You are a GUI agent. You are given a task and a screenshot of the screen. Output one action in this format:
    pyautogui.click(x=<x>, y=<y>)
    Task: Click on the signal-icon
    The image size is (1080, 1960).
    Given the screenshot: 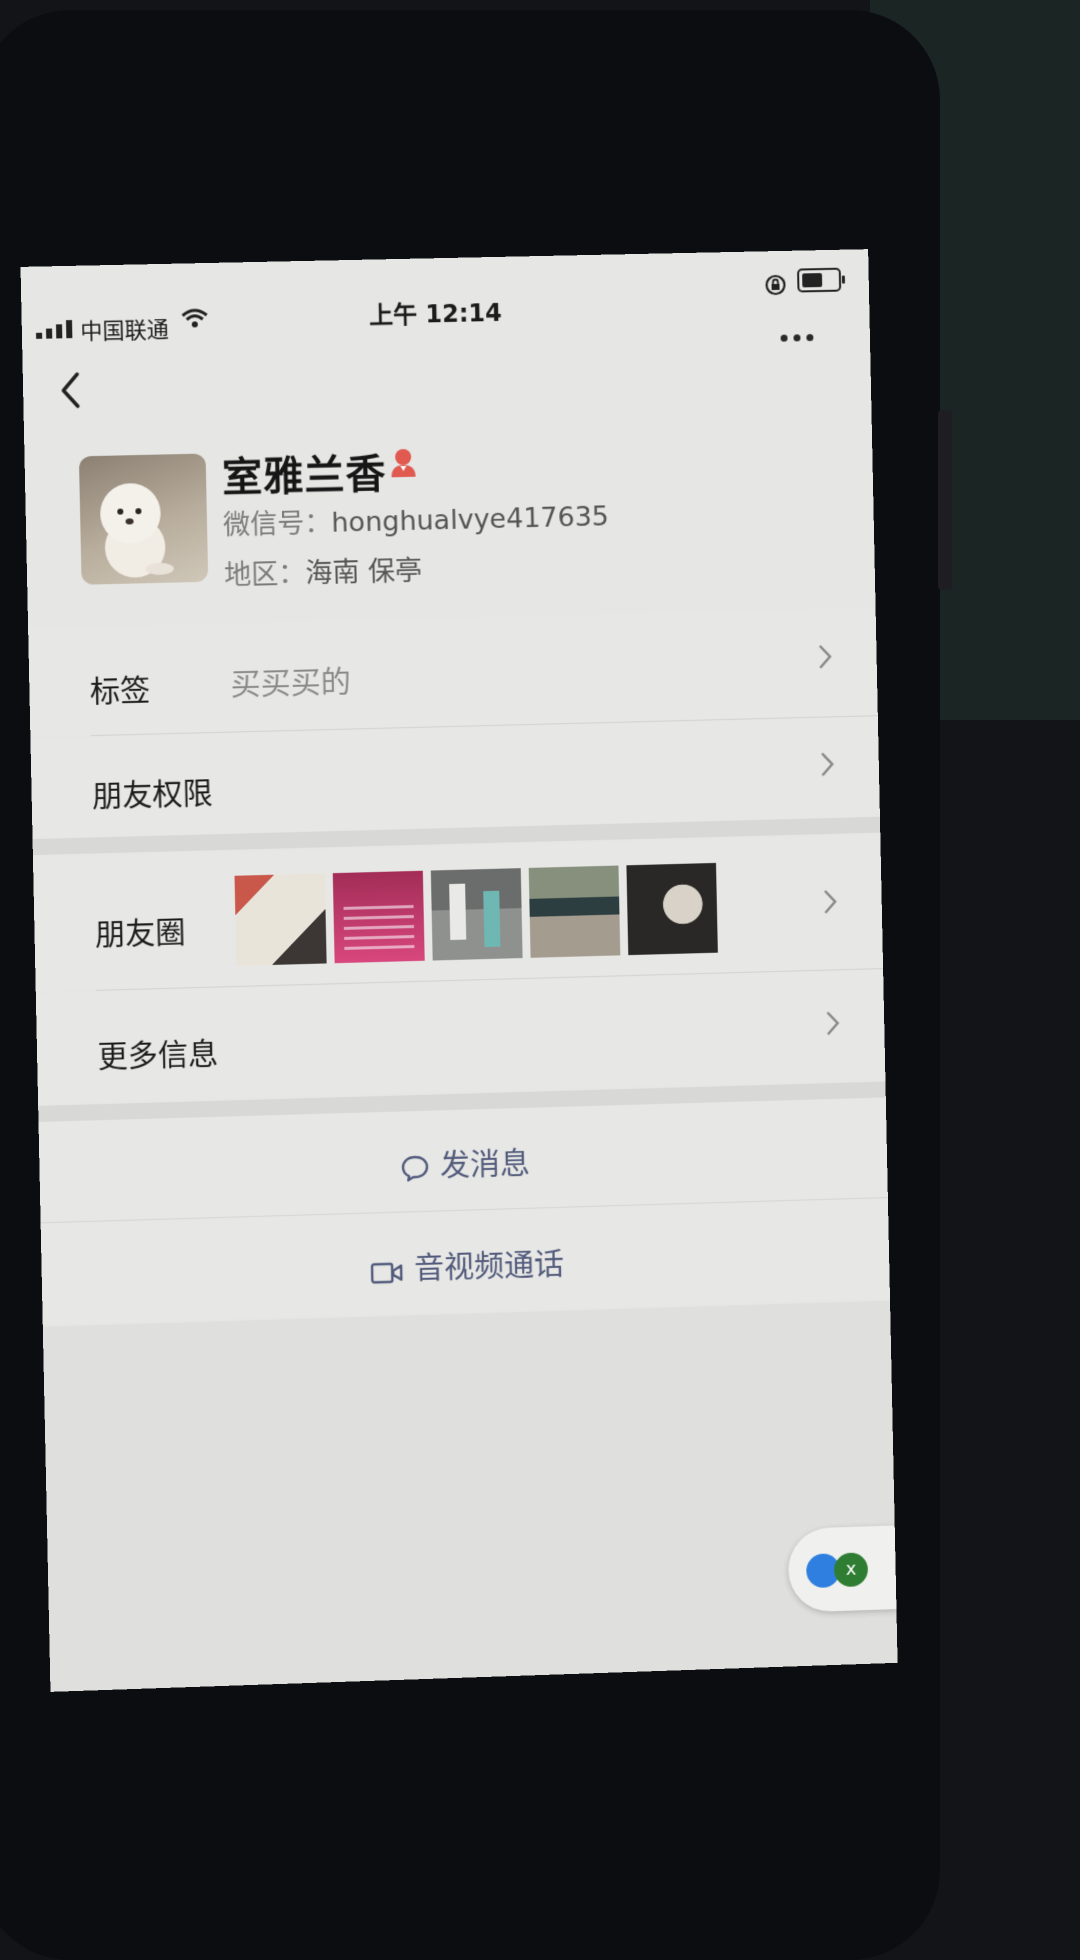 What is the action you would take?
    pyautogui.click(x=54, y=328)
    